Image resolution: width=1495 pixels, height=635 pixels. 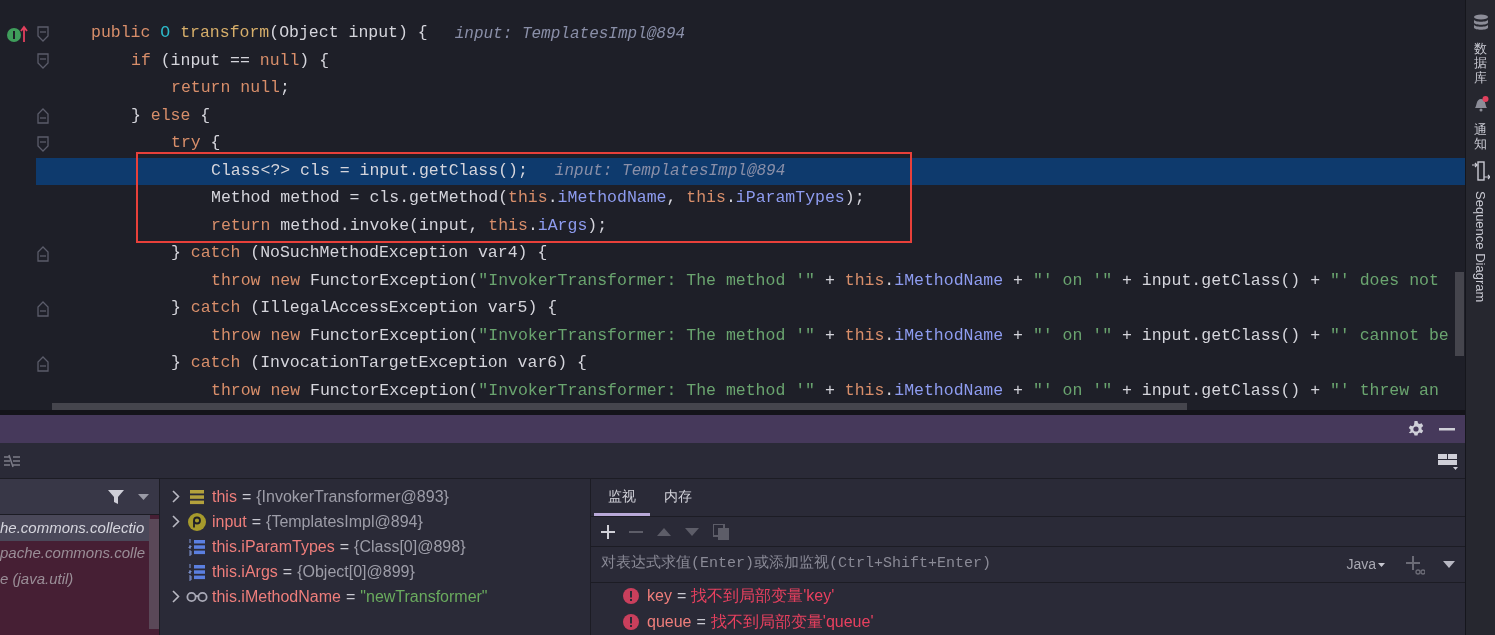 I want to click on variable-value: {TemplatesImpl@894}, so click(x=344, y=521).